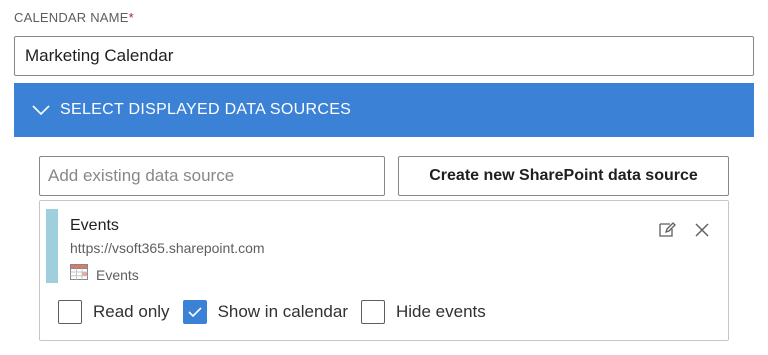 The height and width of the screenshot is (355, 768). I want to click on edit-icon, so click(667, 230).